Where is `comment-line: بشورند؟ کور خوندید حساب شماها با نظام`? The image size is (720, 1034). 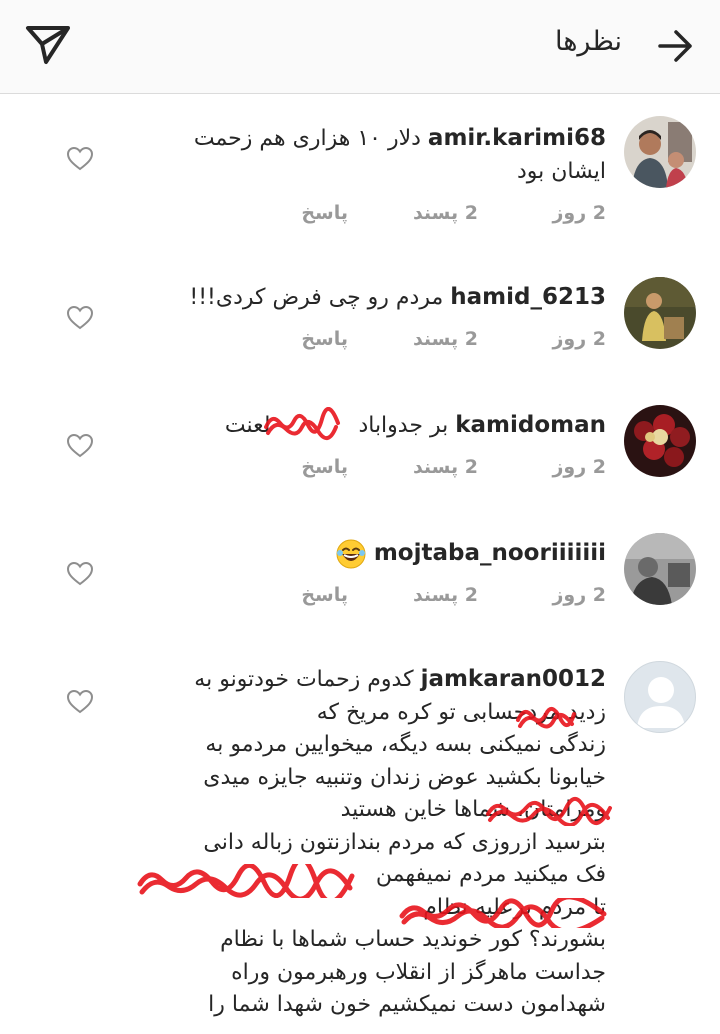 comment-line: بشورند؟ کور خوندید حساب شماها با نظام is located at coordinates (413, 939).